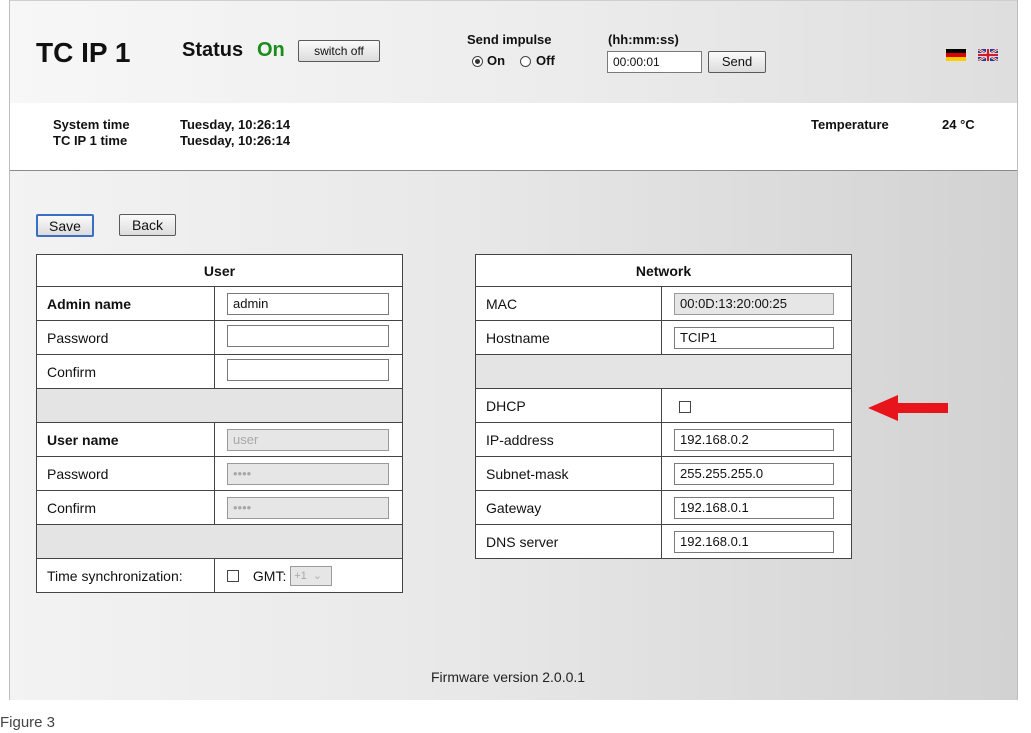 Image resolution: width=1031 pixels, height=733 pixels. Describe the element at coordinates (235, 124) in the screenshot. I see `system-time-value: Tuesday, 10:26:14` at that location.